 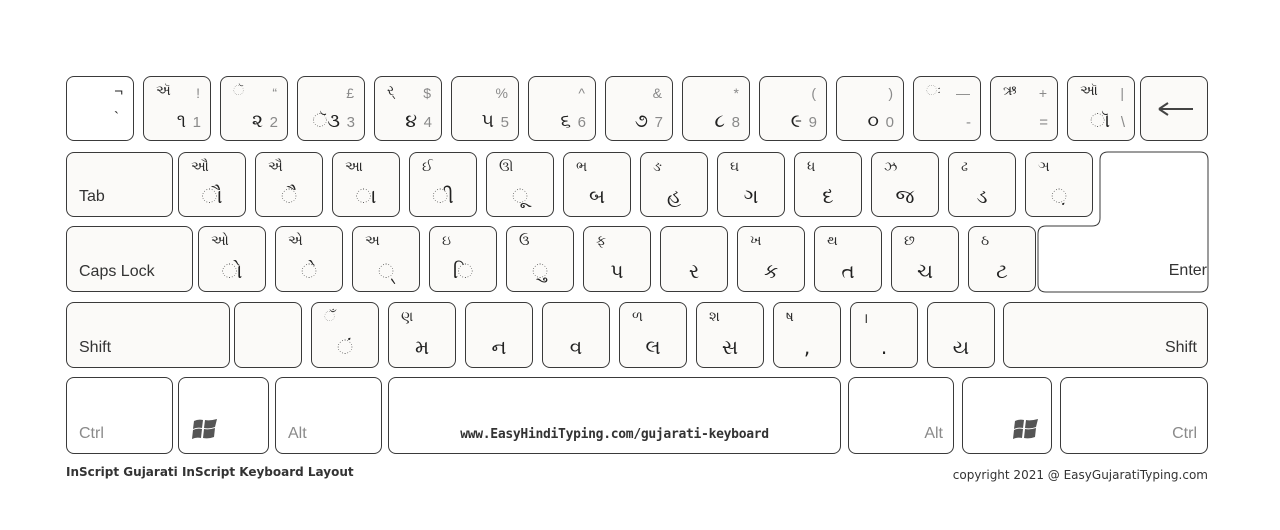 I want to click on key-row2-6: ઙહ, so click(x=674, y=184).